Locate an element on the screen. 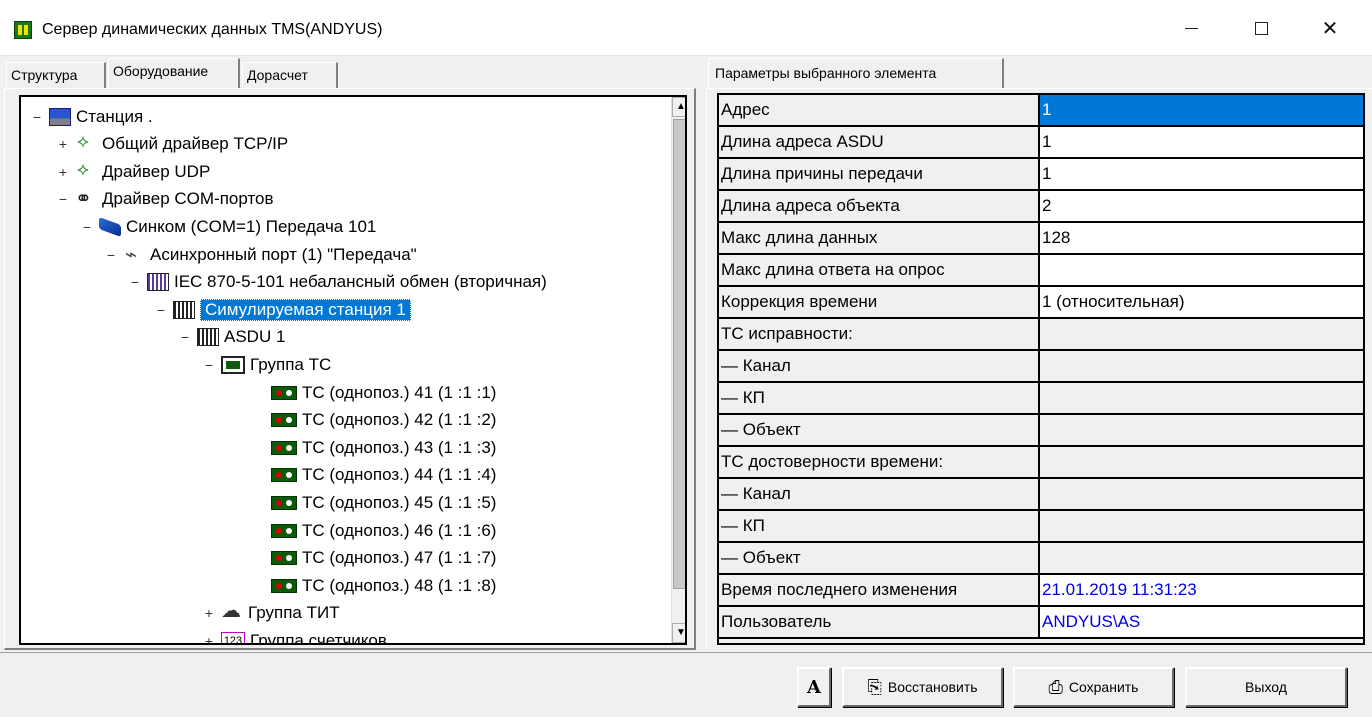 The image size is (1372, 717). param-name: Длина причины передачи is located at coordinates (879, 175).